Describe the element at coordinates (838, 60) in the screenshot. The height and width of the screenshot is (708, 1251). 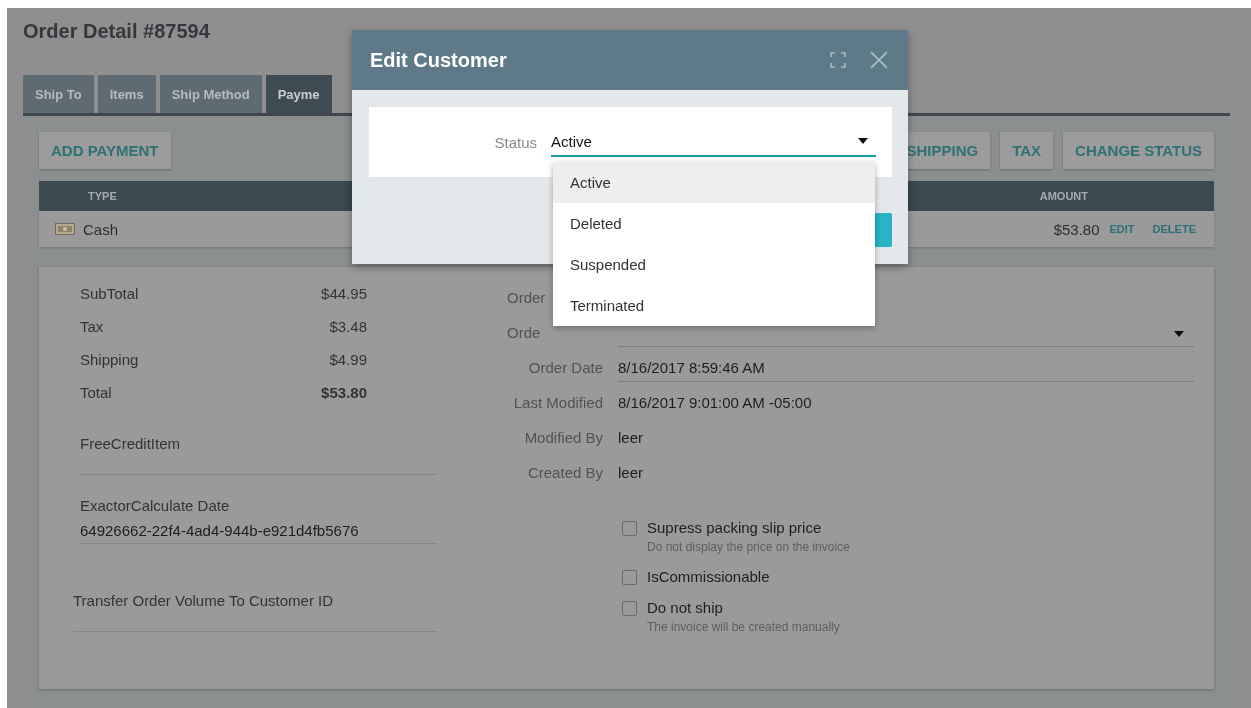
I see `fullscreen-icon` at that location.